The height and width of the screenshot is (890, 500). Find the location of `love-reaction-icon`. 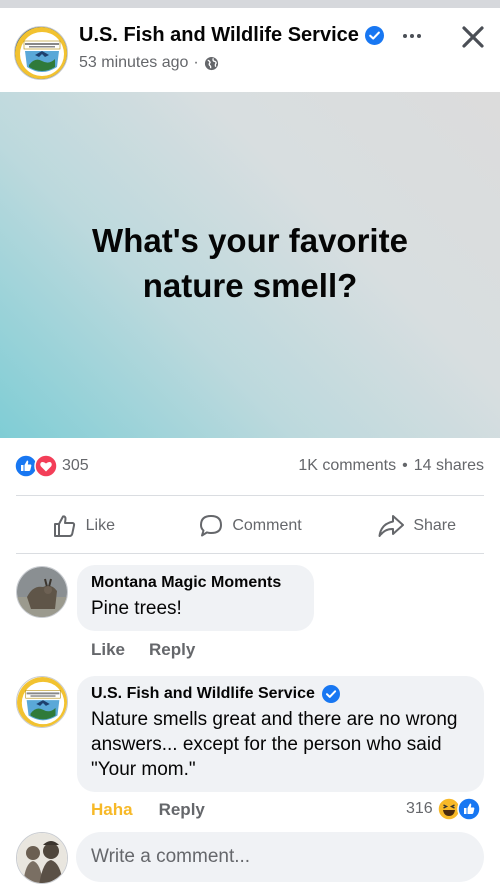

love-reaction-icon is located at coordinates (46, 466).